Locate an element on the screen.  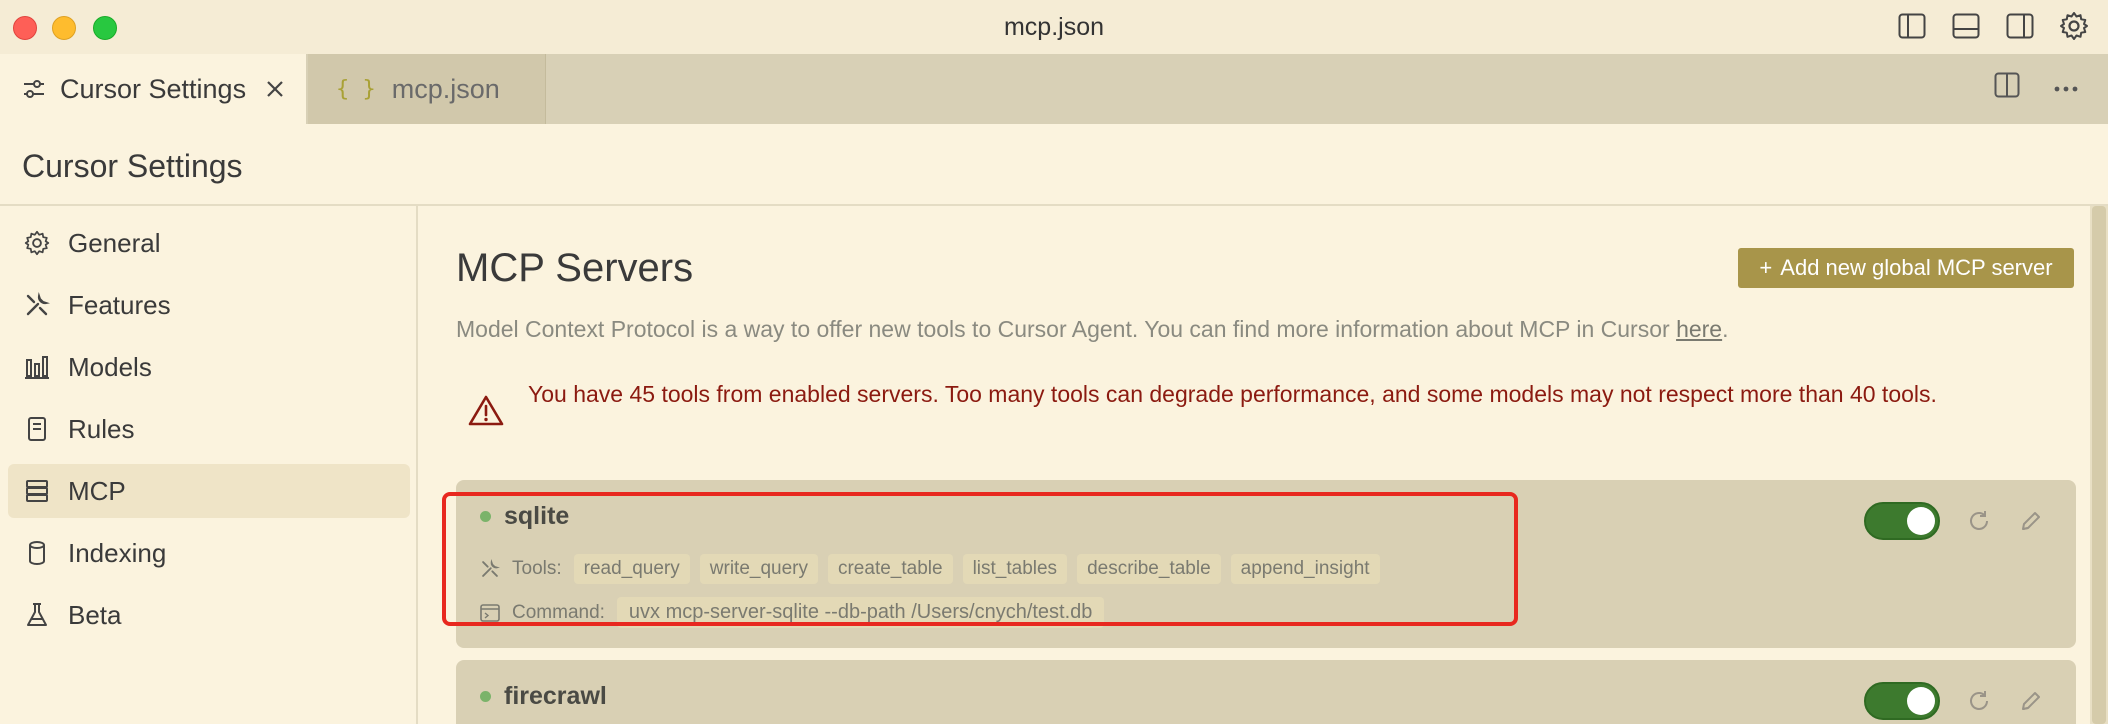
tool-chip: read_query is located at coordinates (631, 569).